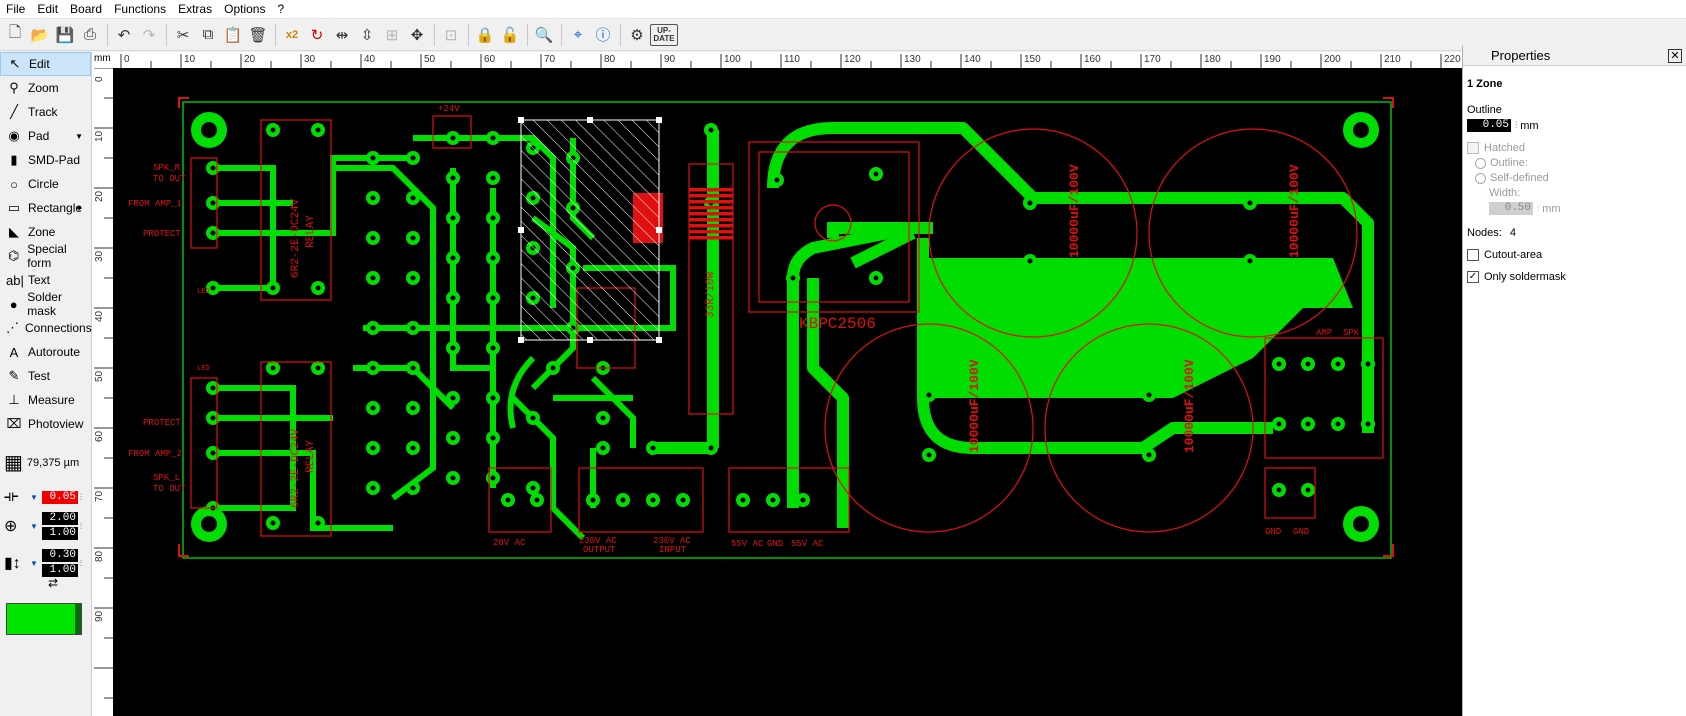 The height and width of the screenshot is (716, 1686). Describe the element at coordinates (86, 9) in the screenshot. I see `menu-board: Board` at that location.